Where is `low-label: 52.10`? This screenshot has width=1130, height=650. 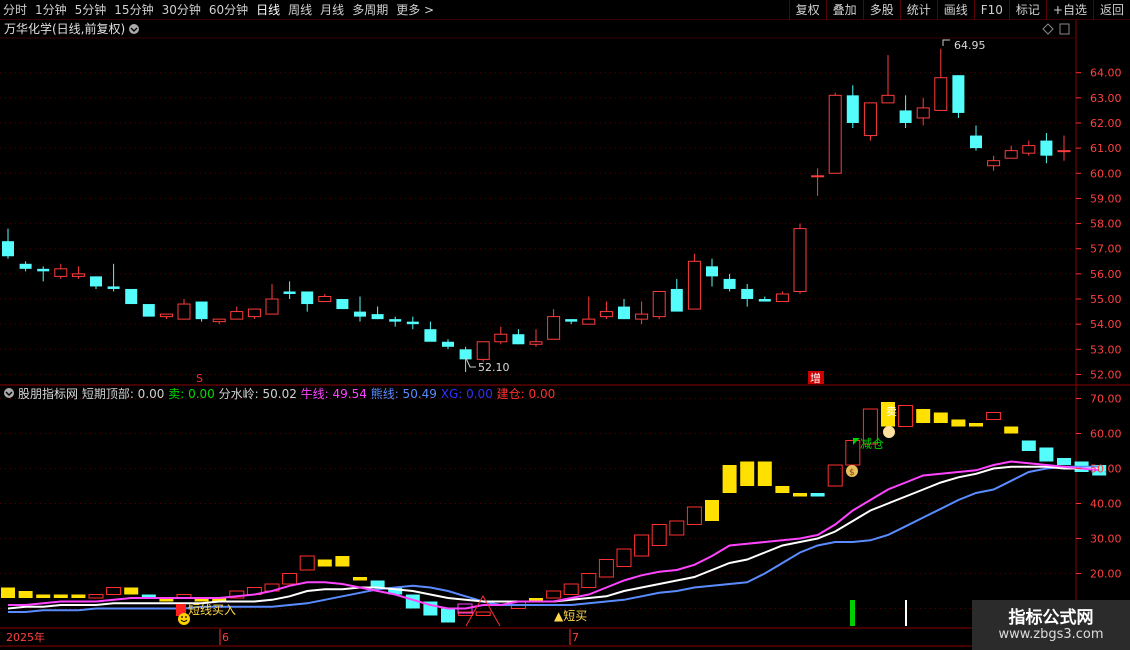
low-label: 52.10 is located at coordinates (494, 367).